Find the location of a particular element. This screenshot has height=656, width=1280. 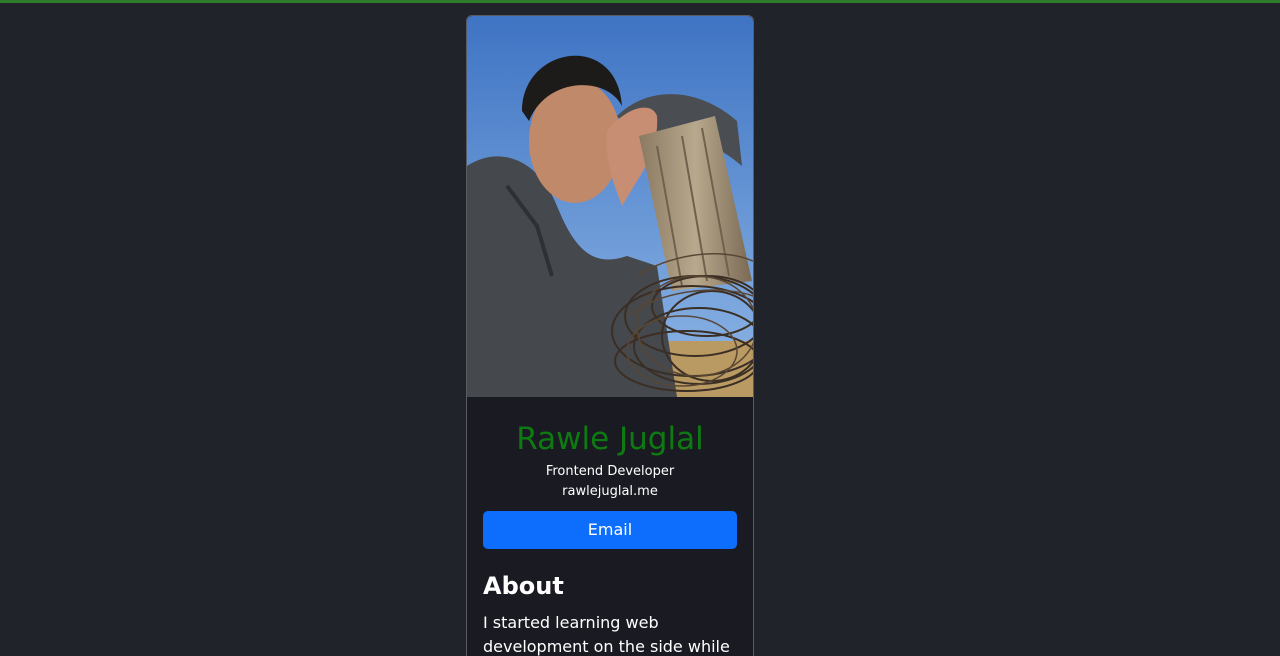

profile-name: Rawle Juglal is located at coordinates (610, 439).